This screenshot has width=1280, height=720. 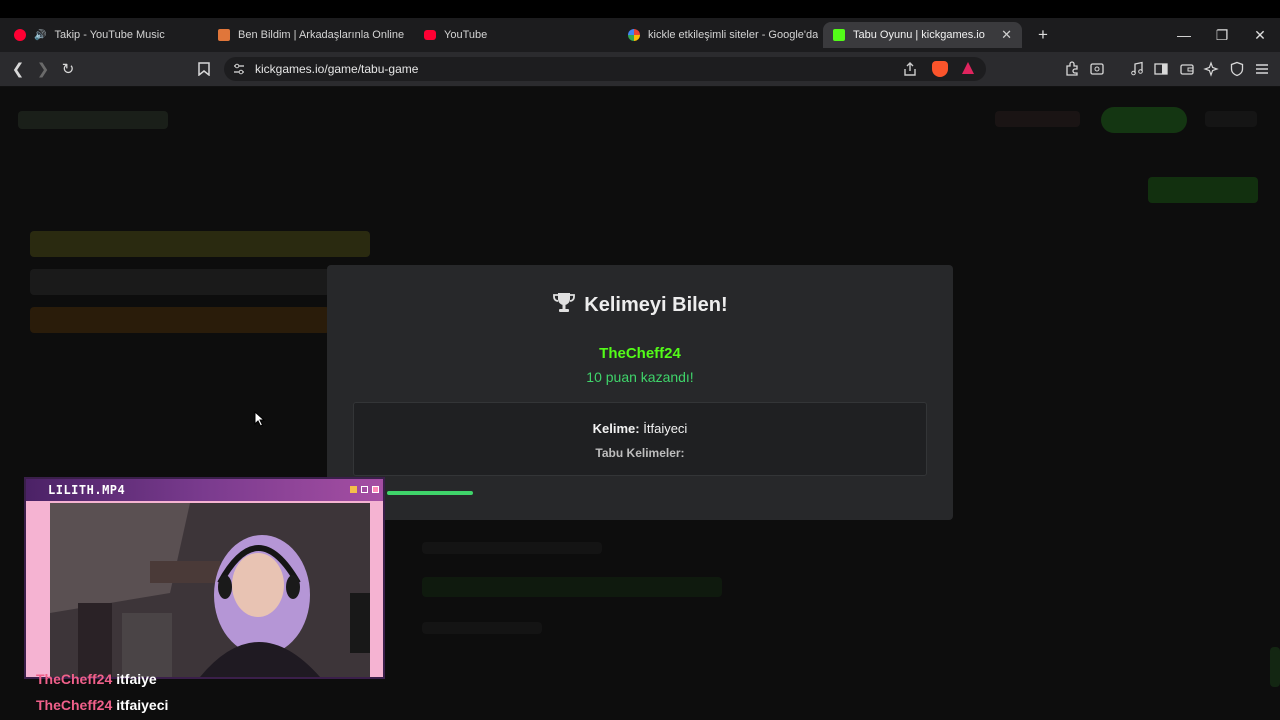 I want to click on scroll-indicator, so click(x=1275, y=667).